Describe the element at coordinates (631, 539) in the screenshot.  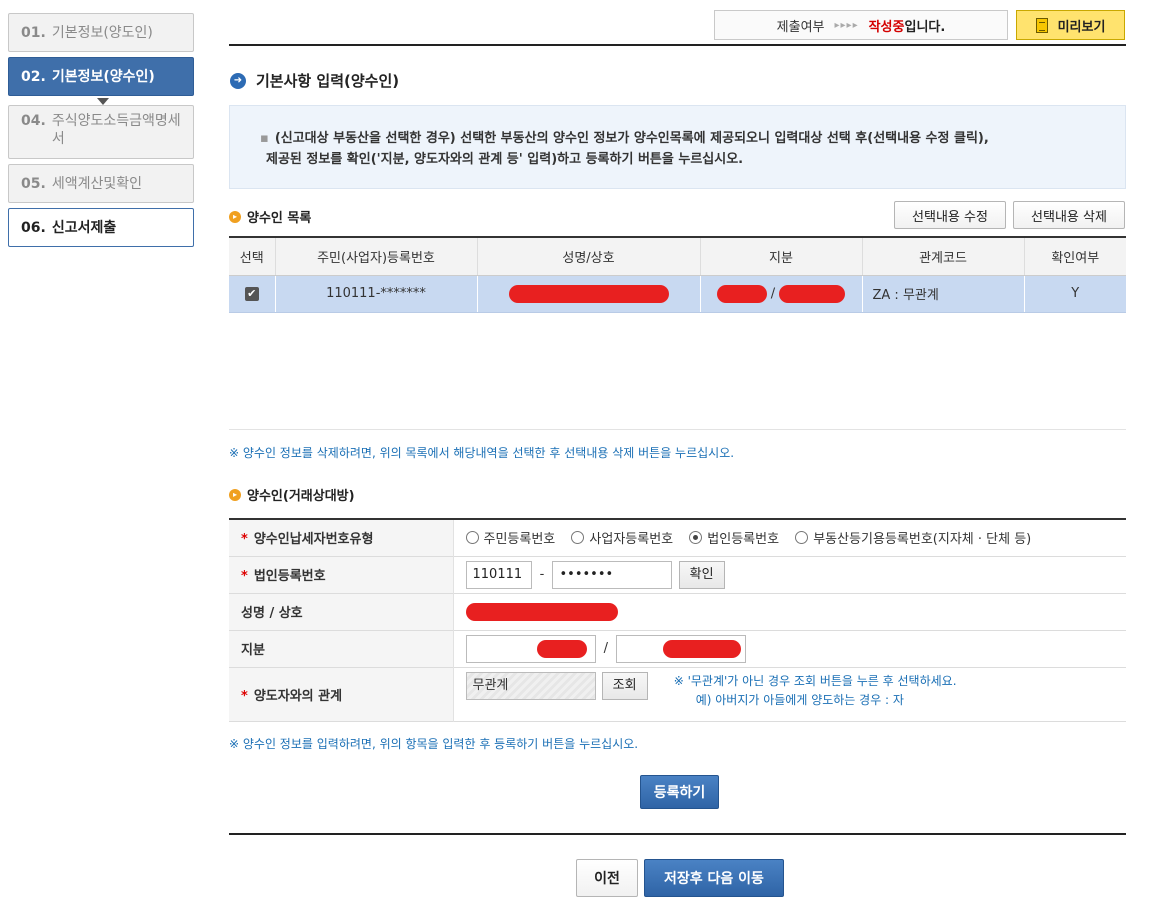
I see `radio-label: 사업자등록번호` at that location.